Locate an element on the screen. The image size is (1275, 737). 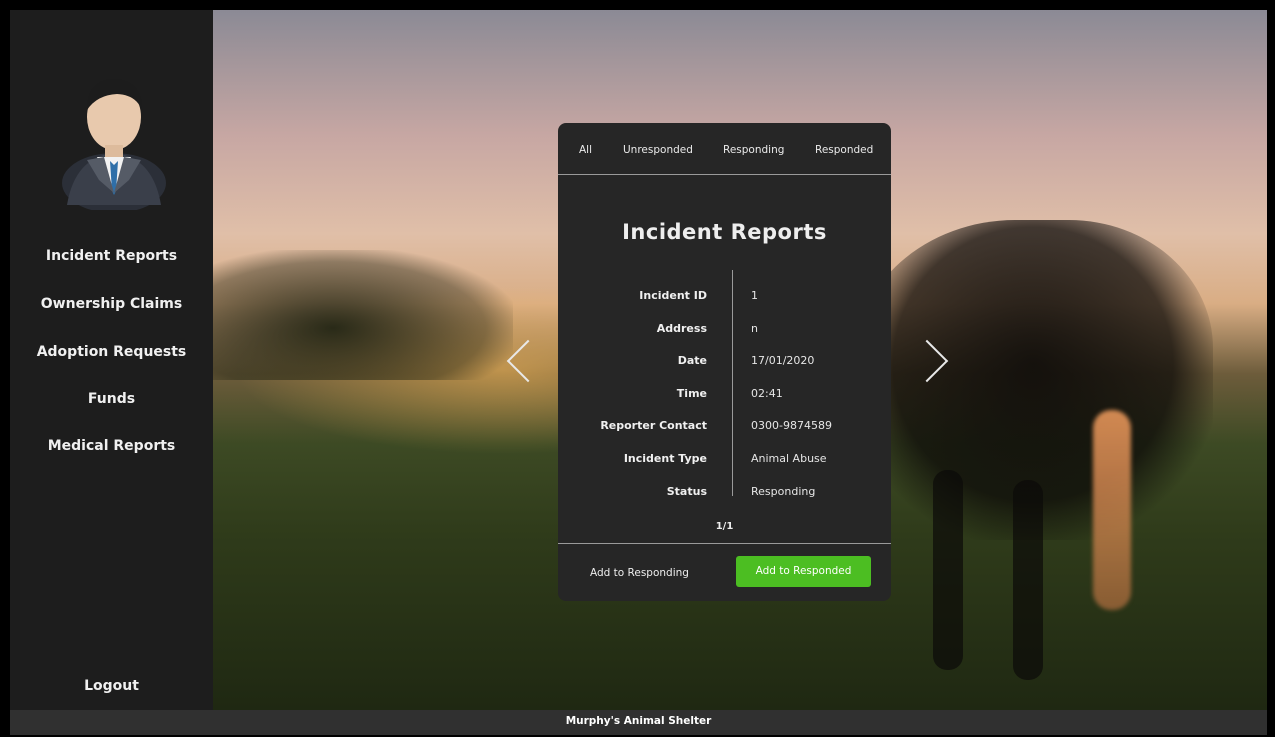
sidebar-item-ownership-claims: Ownership Claims is located at coordinates (111, 304).